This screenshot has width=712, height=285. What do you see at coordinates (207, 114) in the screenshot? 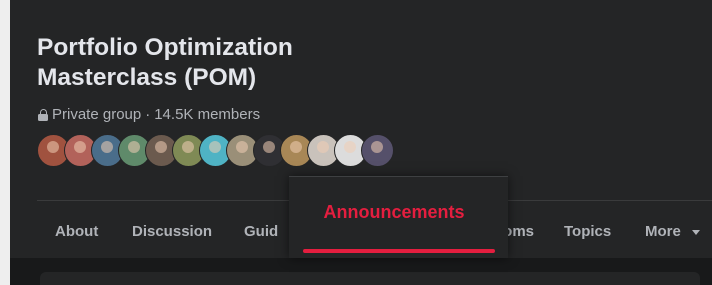
I see `member-count: 14.5K members` at bounding box center [207, 114].